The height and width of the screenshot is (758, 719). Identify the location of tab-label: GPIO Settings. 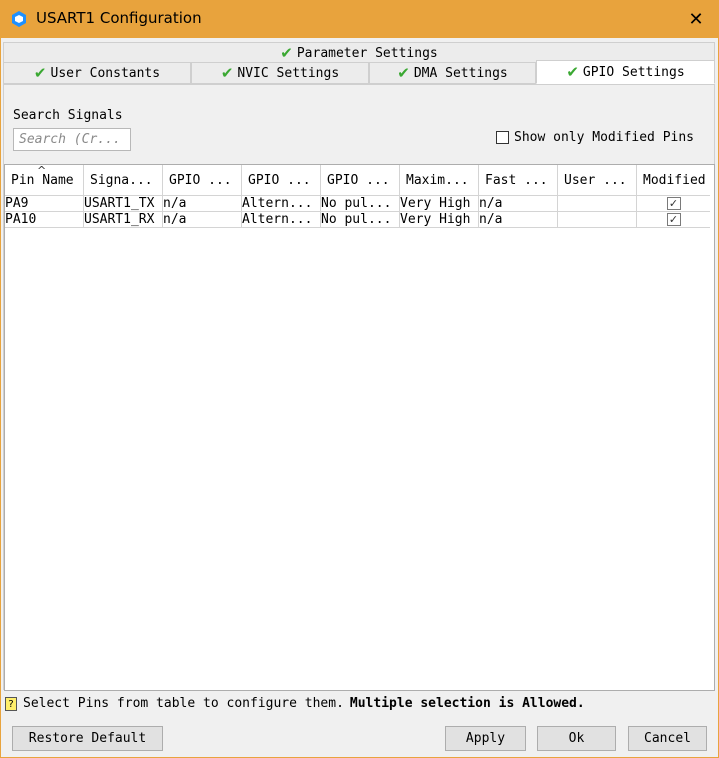
(633, 72).